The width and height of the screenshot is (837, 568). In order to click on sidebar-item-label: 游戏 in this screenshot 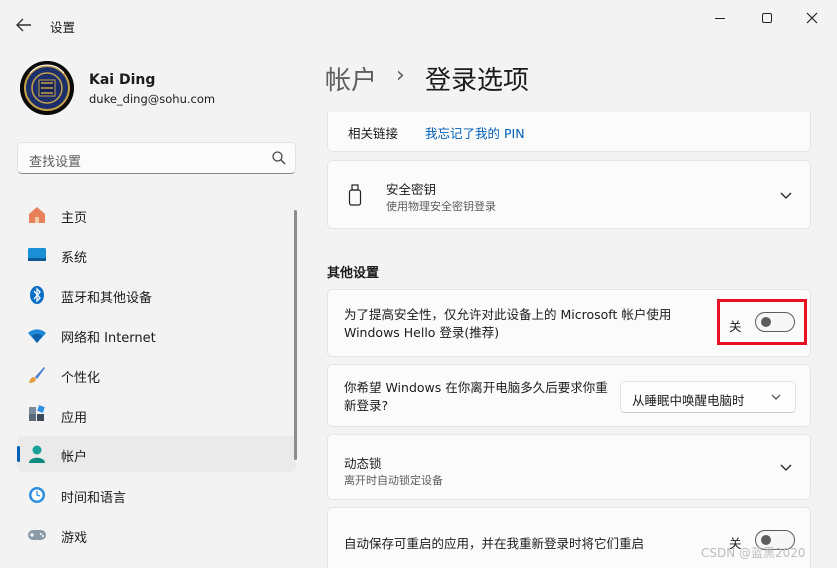, I will do `click(74, 538)`.